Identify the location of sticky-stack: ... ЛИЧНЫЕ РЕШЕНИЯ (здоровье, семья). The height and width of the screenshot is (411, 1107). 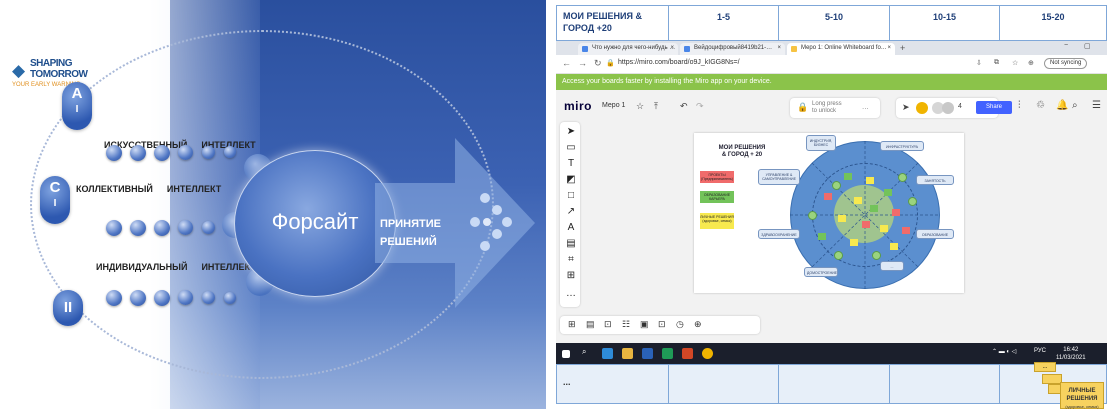
(1066, 385).